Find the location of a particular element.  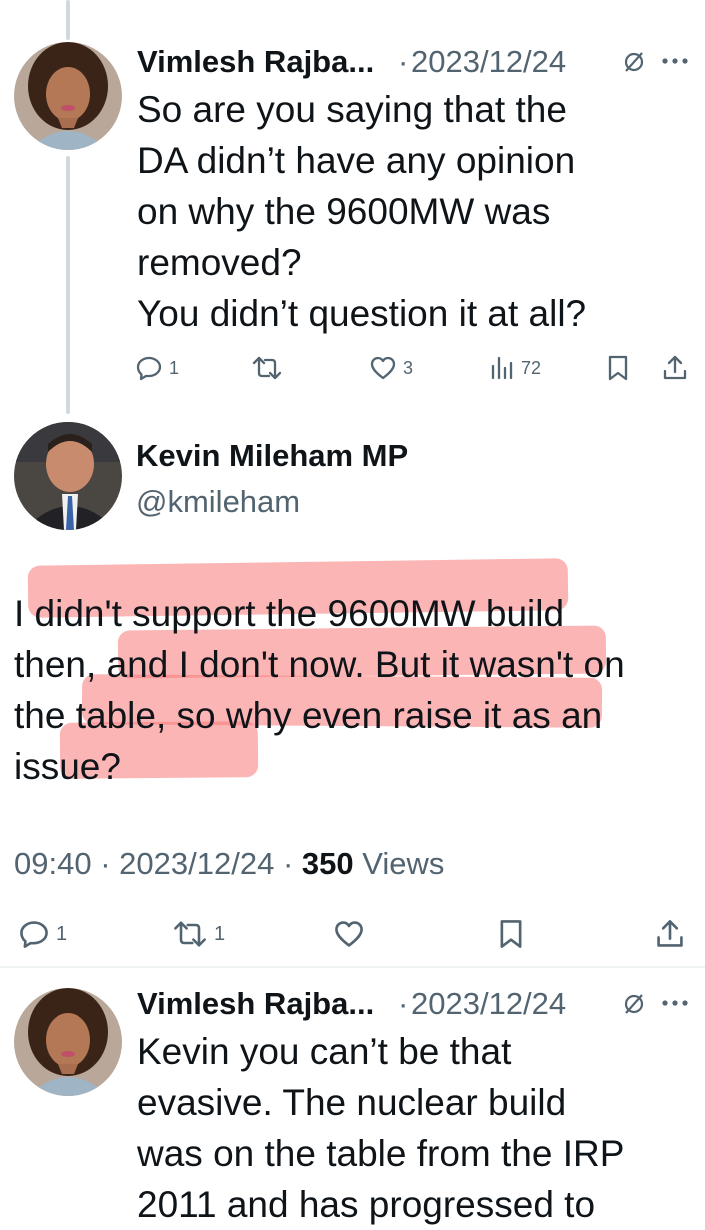

tweet-time: 09:40 is located at coordinates (53, 863).